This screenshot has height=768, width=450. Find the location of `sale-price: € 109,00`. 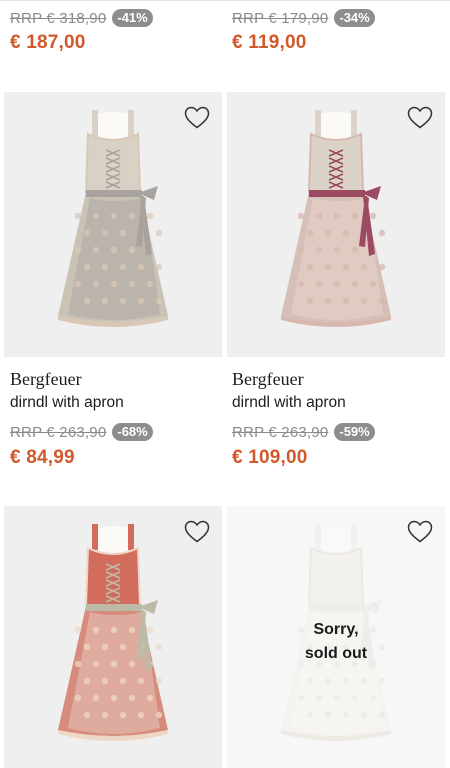

sale-price: € 109,00 is located at coordinates (270, 457).